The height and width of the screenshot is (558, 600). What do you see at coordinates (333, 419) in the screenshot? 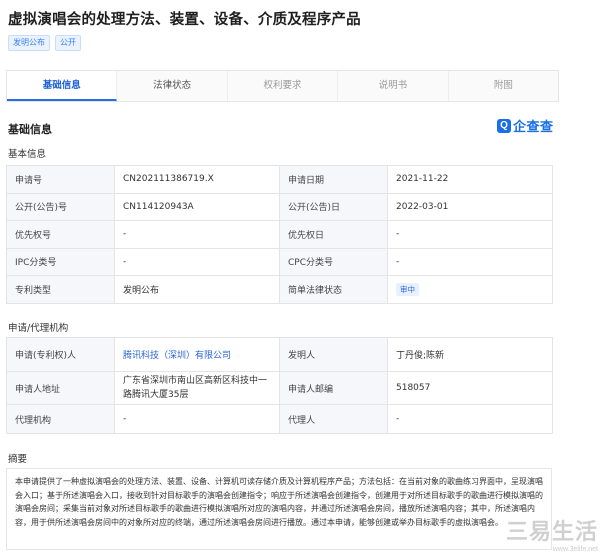
I see `label-agent: 代理人` at bounding box center [333, 419].